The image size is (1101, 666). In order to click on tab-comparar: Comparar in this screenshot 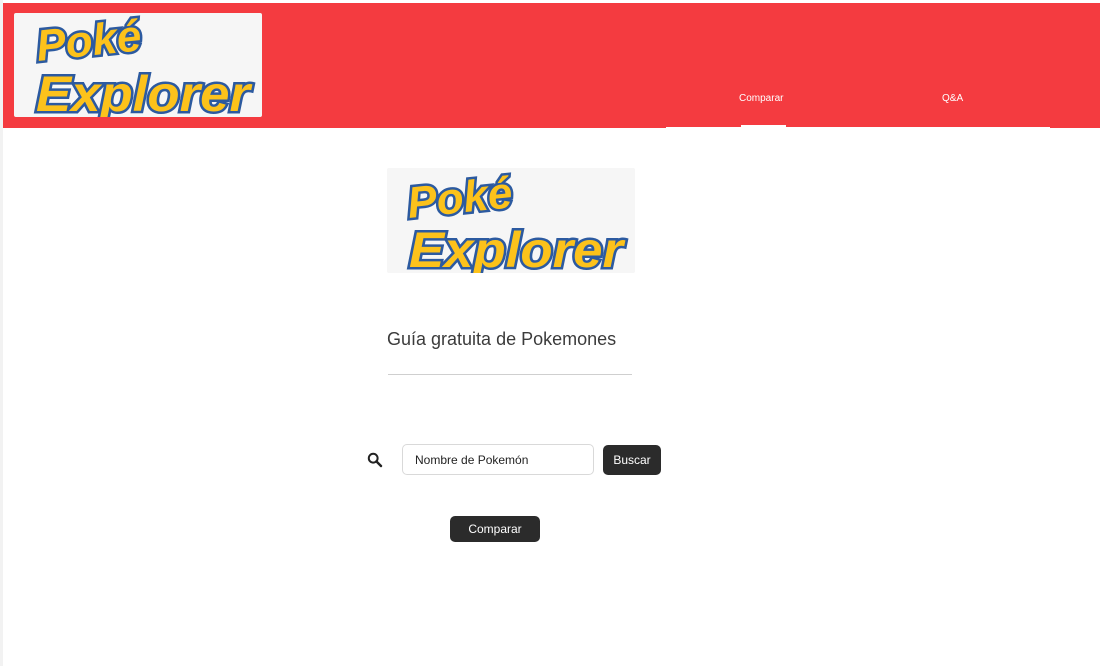, I will do `click(761, 98)`.